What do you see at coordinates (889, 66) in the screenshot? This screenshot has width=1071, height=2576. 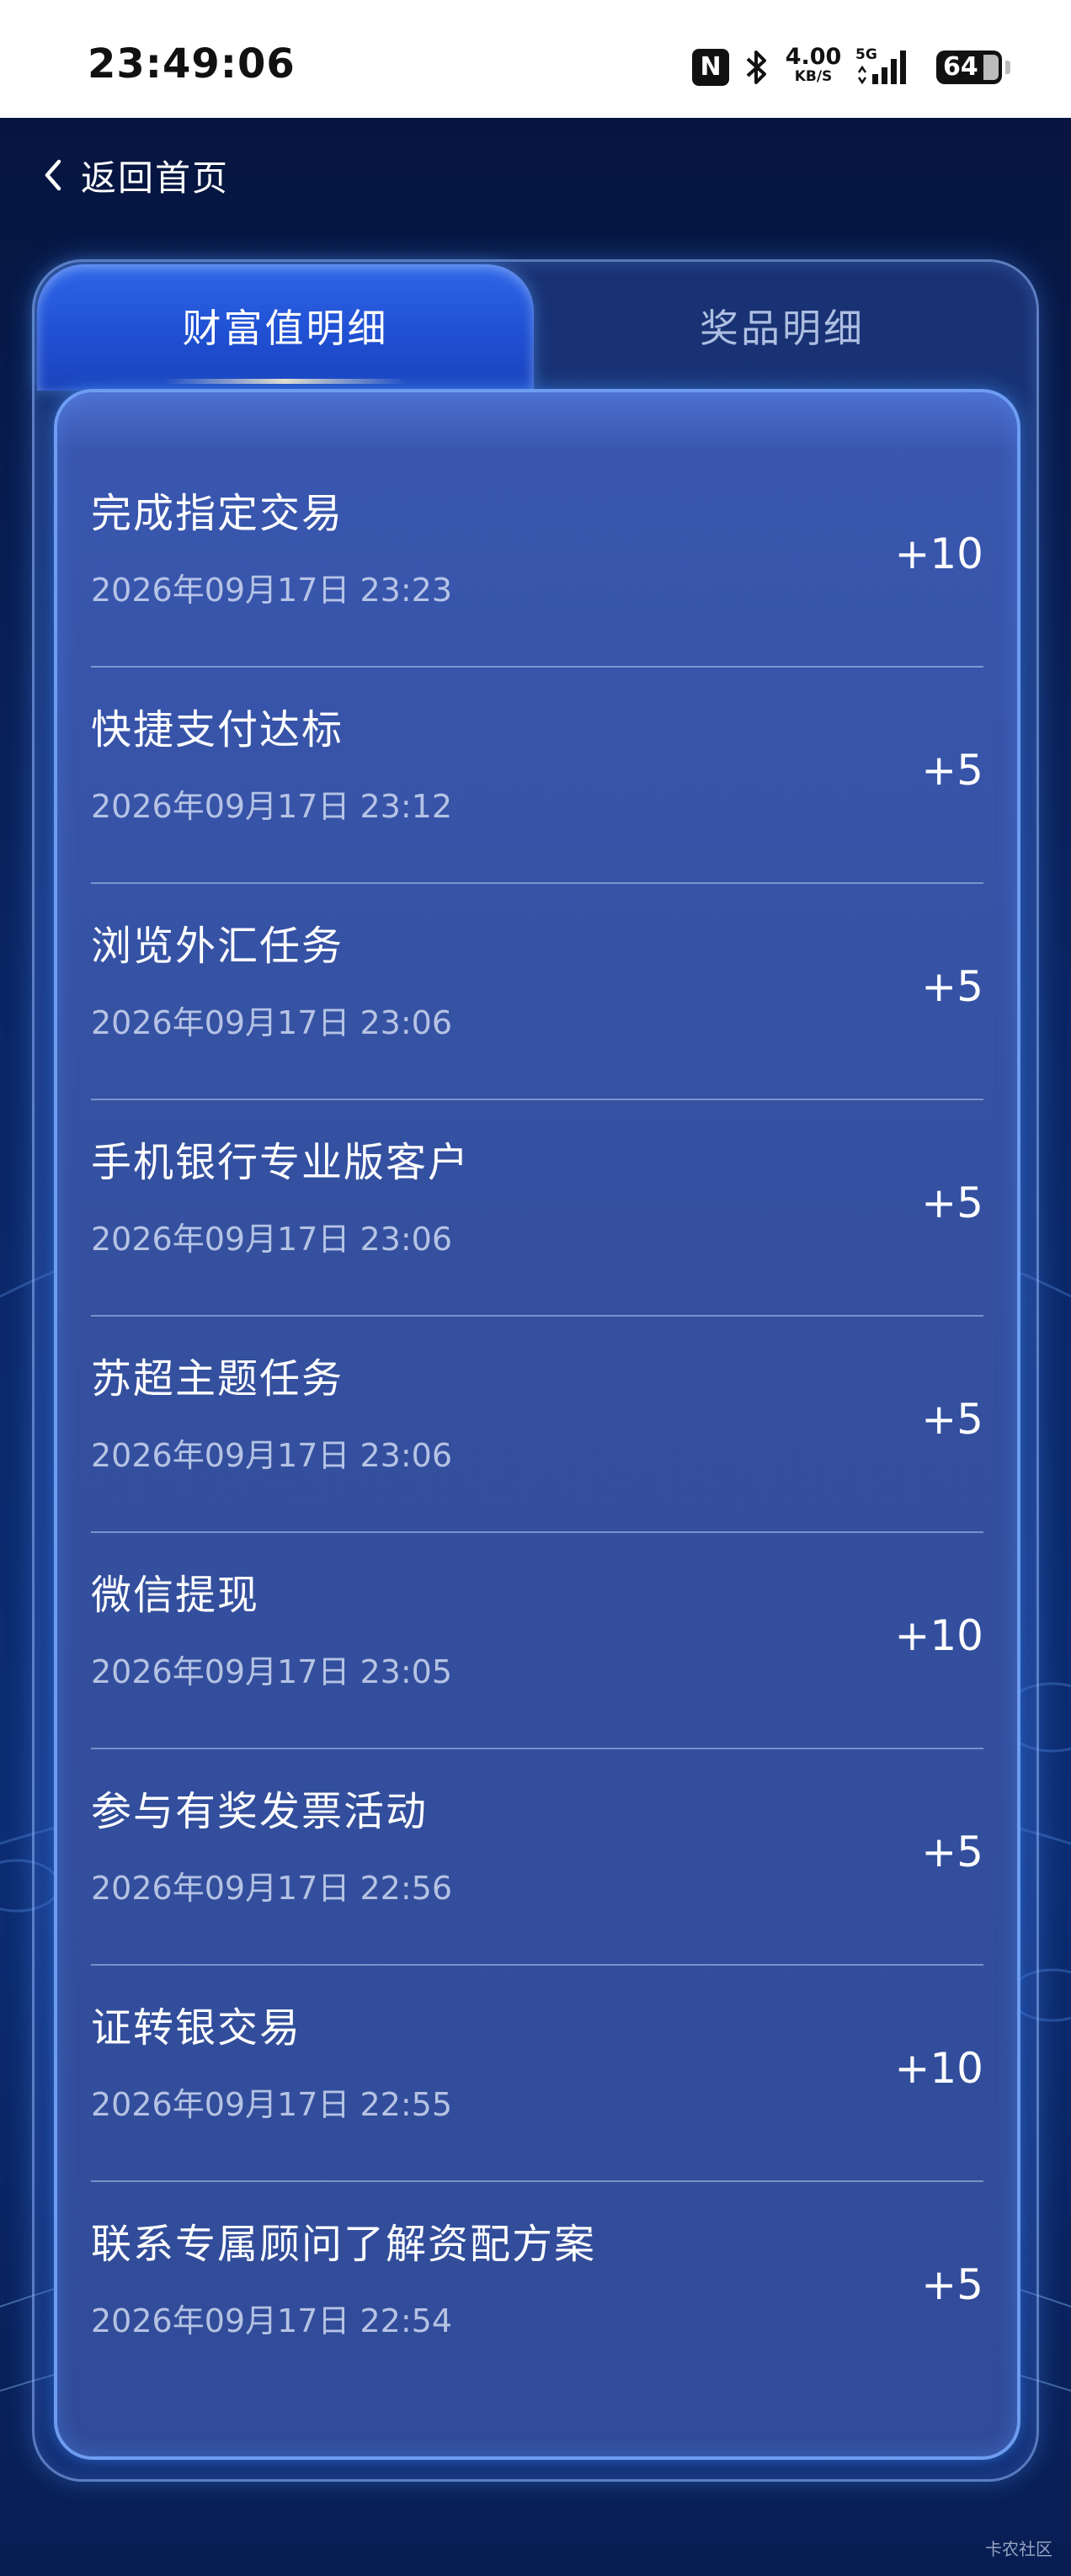 I see `signal-icon: 5G` at bounding box center [889, 66].